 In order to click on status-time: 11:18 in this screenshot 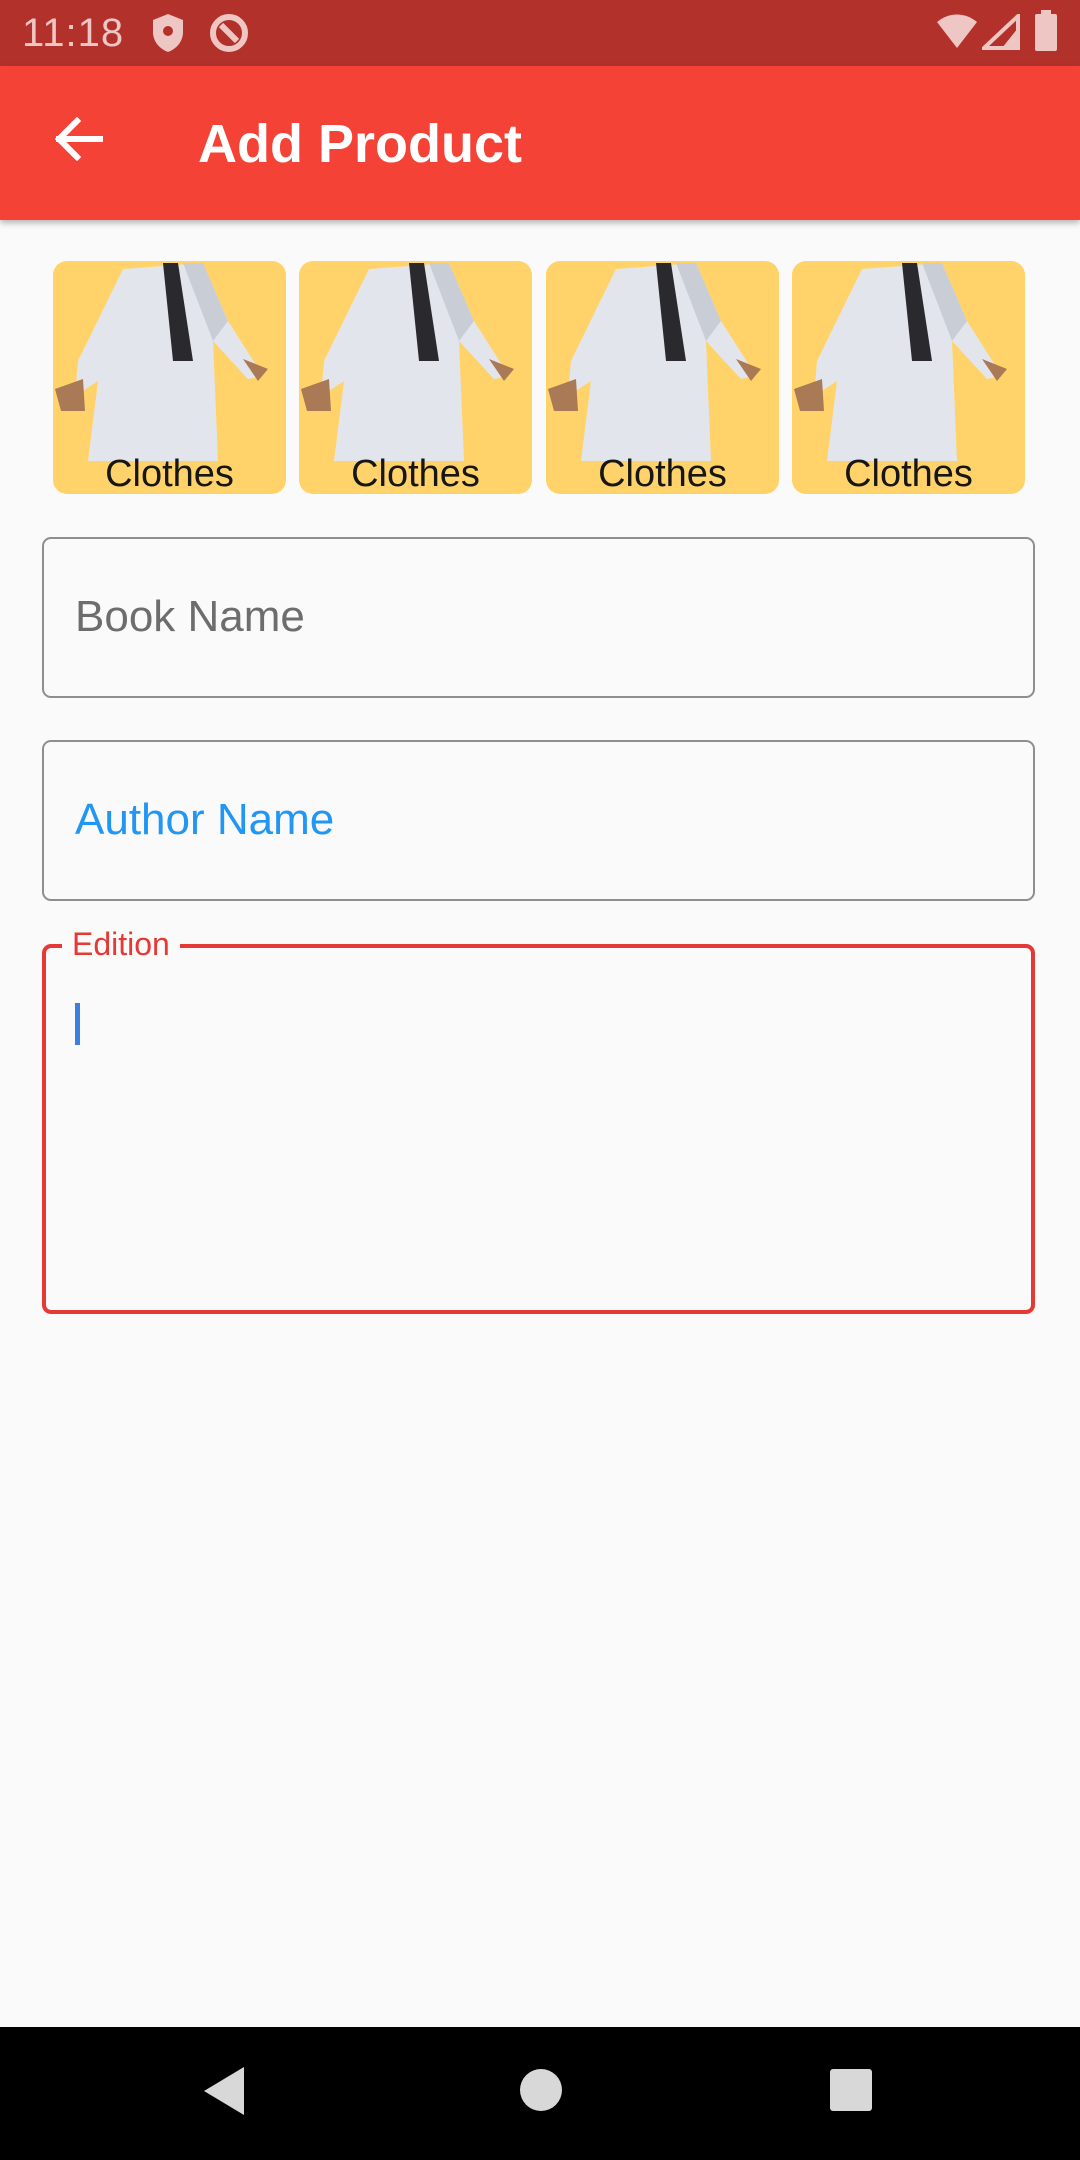, I will do `click(73, 33)`.